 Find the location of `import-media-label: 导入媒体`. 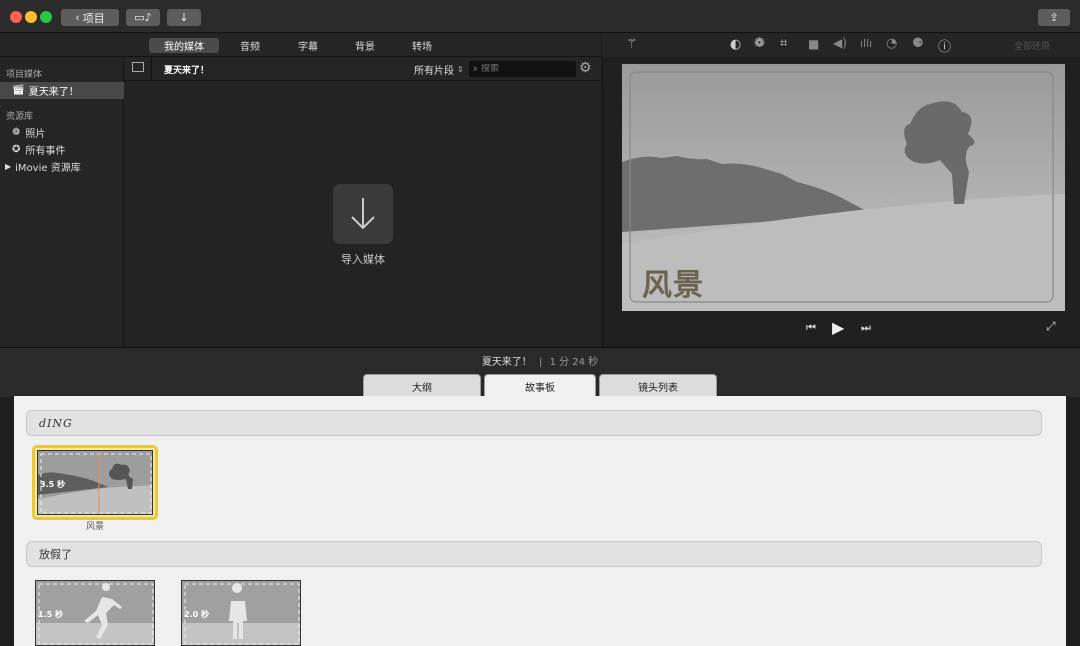

import-media-label: 导入媒体 is located at coordinates (363, 259).